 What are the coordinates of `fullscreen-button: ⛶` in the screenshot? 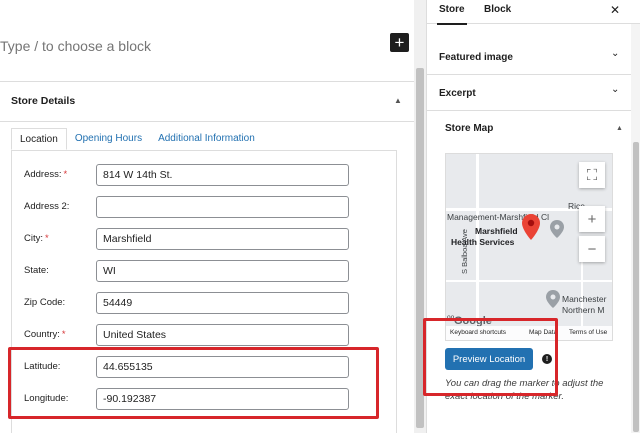 It's located at (592, 175).